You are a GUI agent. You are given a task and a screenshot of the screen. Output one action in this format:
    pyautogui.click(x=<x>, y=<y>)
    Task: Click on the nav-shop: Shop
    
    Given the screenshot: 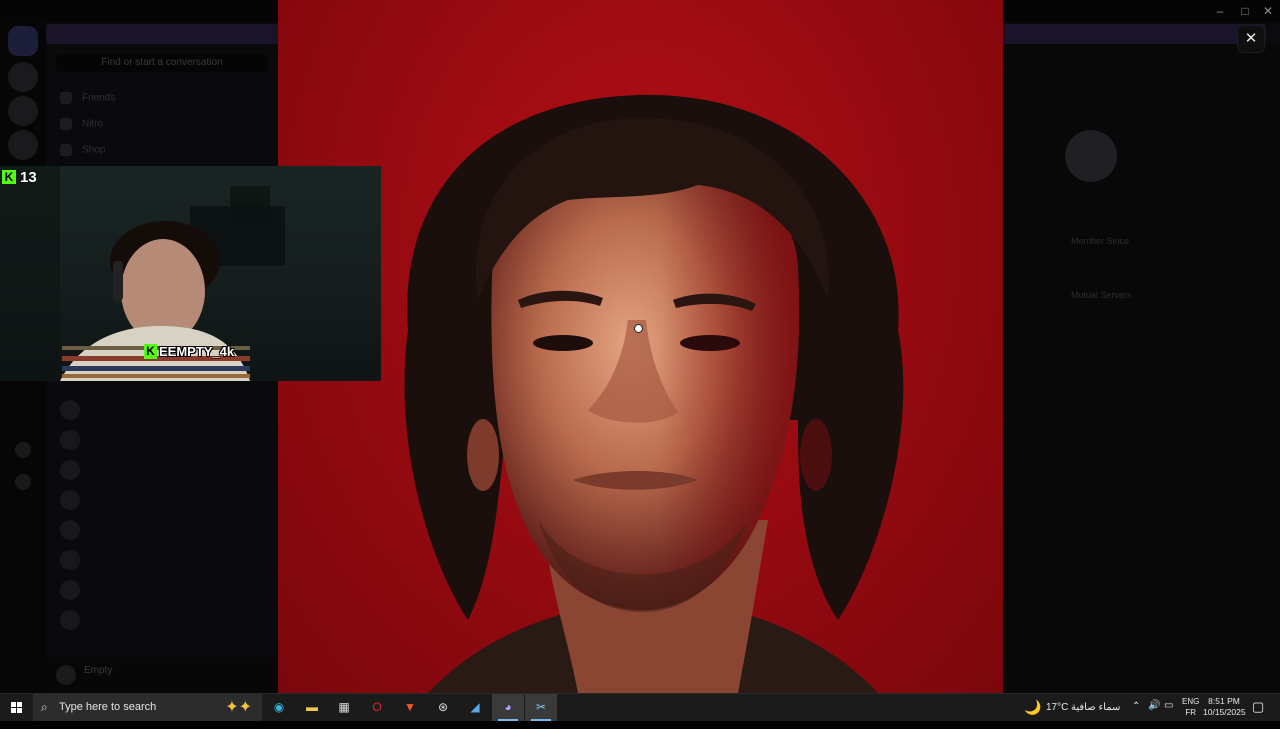 What is the action you would take?
    pyautogui.click(x=82, y=152)
    